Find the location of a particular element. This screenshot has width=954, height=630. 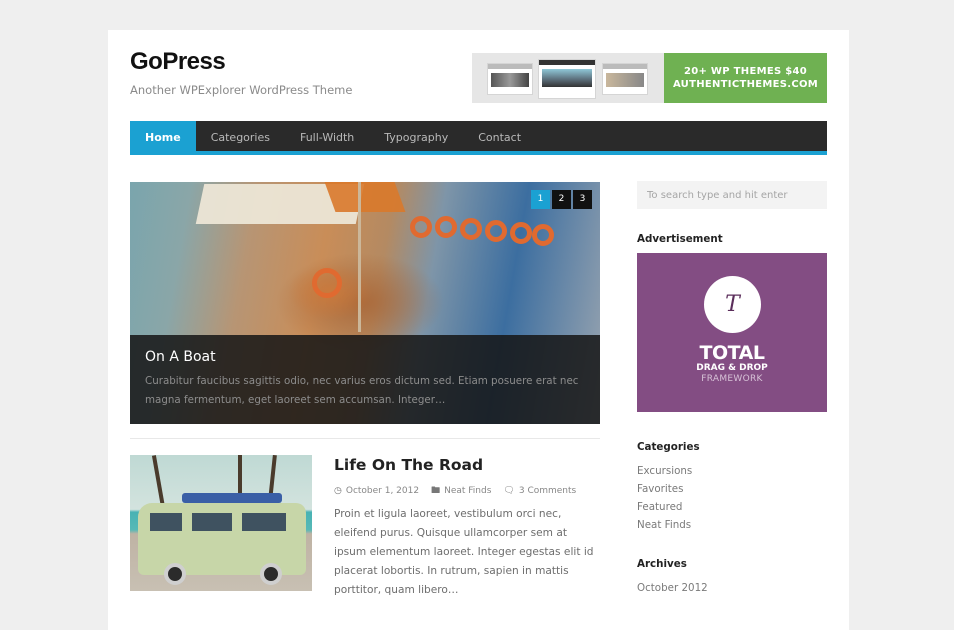

advertisement-banner: T TOTAL DRAG & DROP FRAMEWORK is located at coordinates (732, 332).